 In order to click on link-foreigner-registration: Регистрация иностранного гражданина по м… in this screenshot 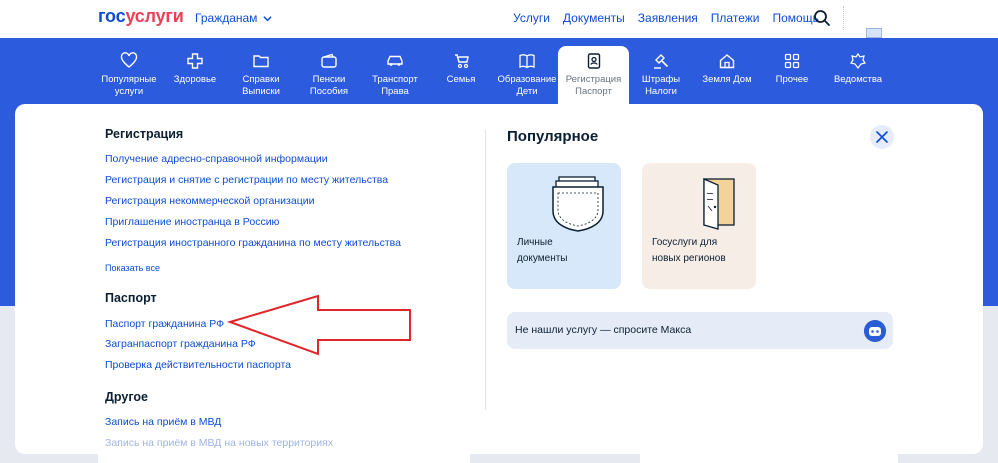, I will do `click(253, 243)`.